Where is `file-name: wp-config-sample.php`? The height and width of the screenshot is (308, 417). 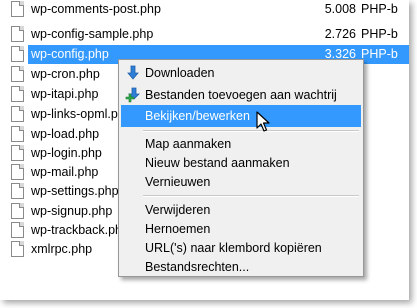
file-name: wp-config-sample.php is located at coordinates (92, 34).